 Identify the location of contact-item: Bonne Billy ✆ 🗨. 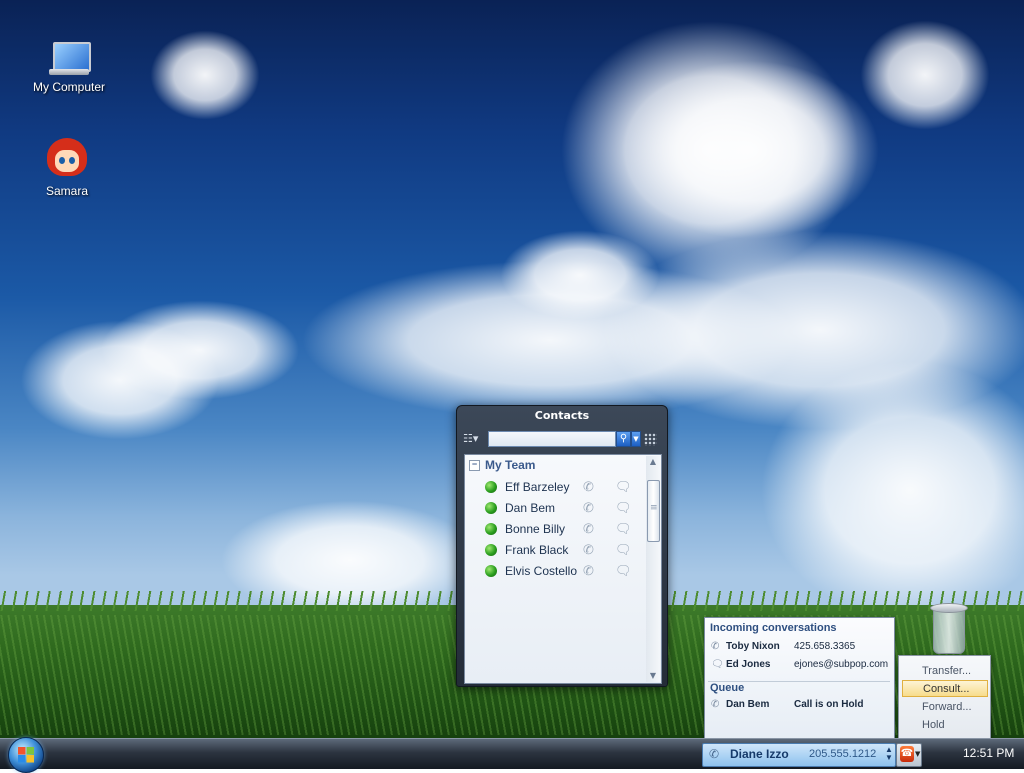
(558, 529).